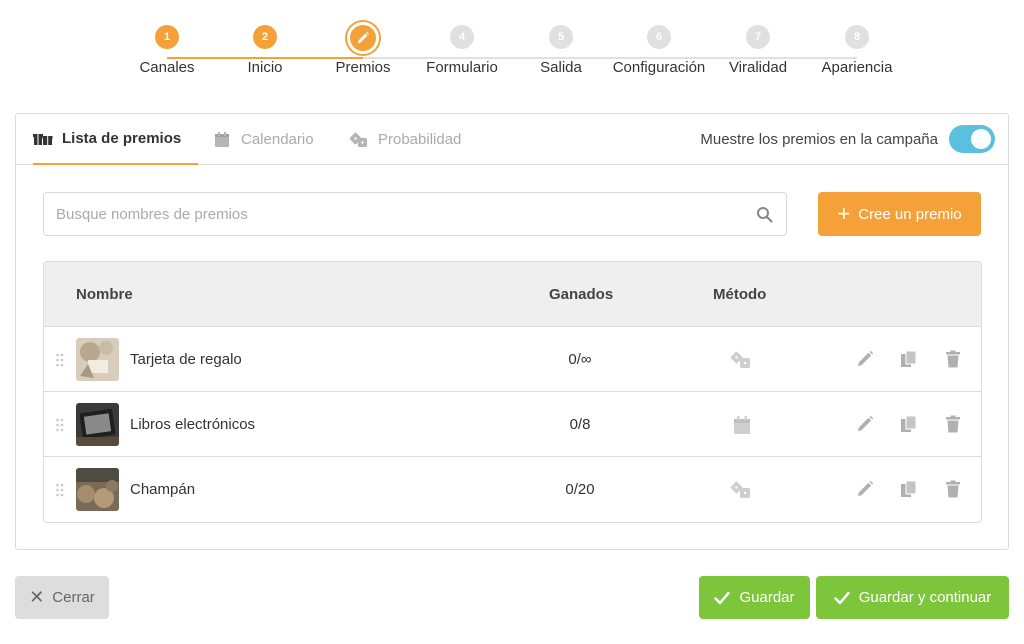  What do you see at coordinates (265, 37) in the screenshot?
I see `step-number: 2` at bounding box center [265, 37].